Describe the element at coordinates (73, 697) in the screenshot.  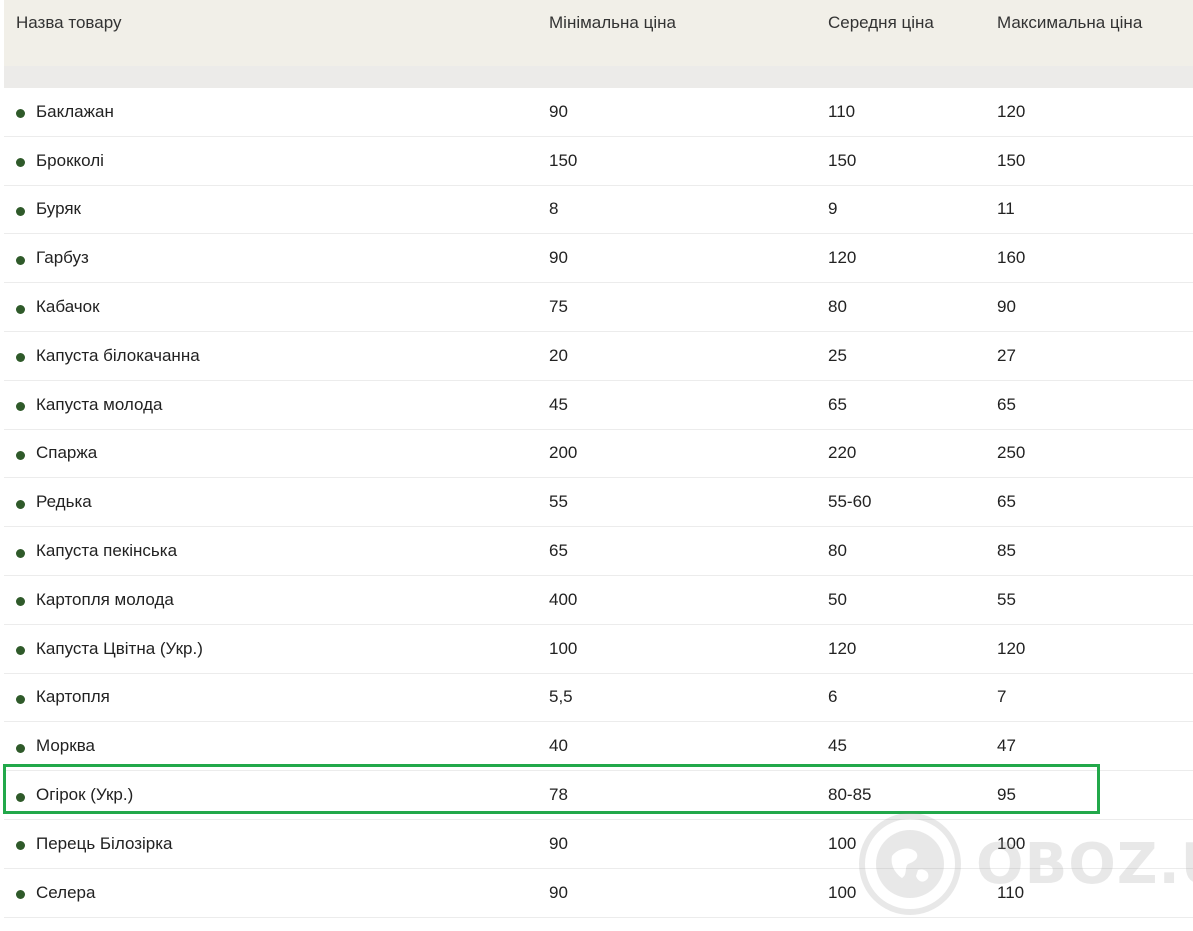
I see `product-name: Картопля` at that location.